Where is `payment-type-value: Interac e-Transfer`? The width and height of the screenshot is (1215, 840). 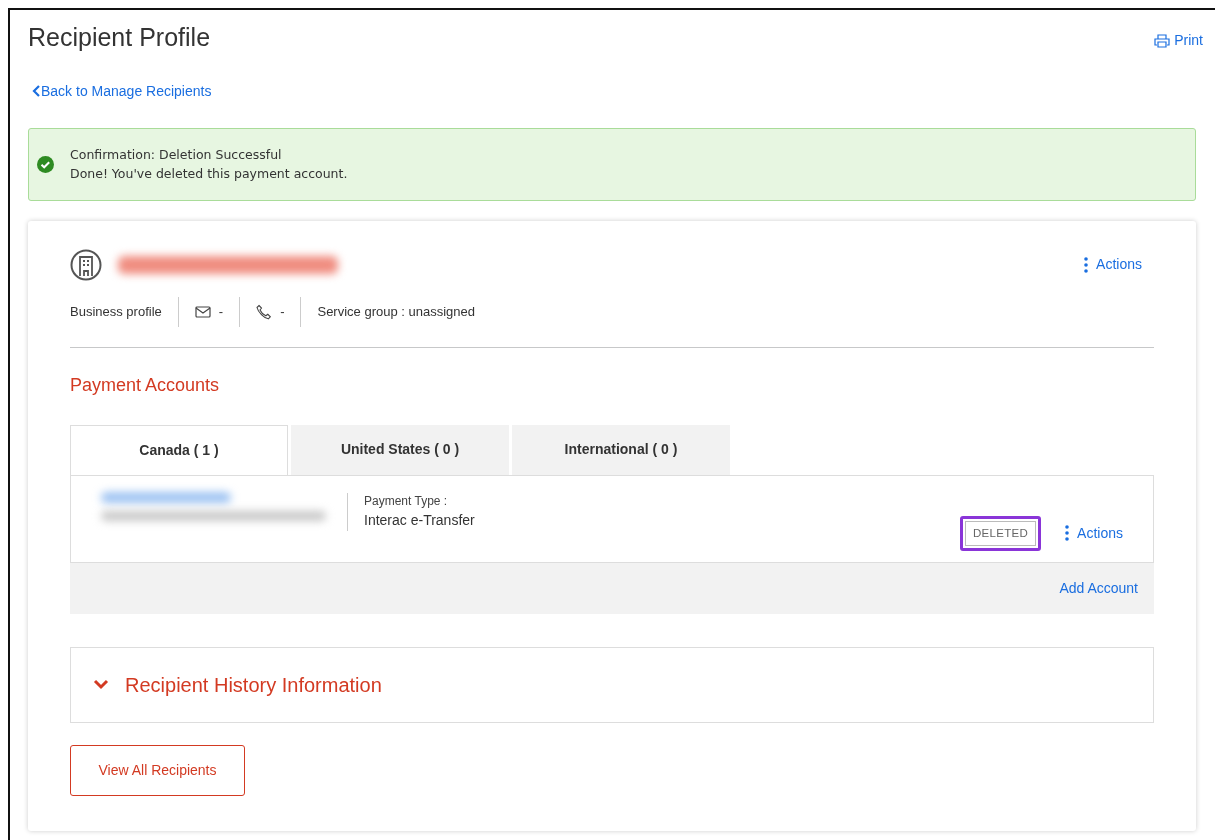 payment-type-value: Interac e-Transfer is located at coordinates (420, 520).